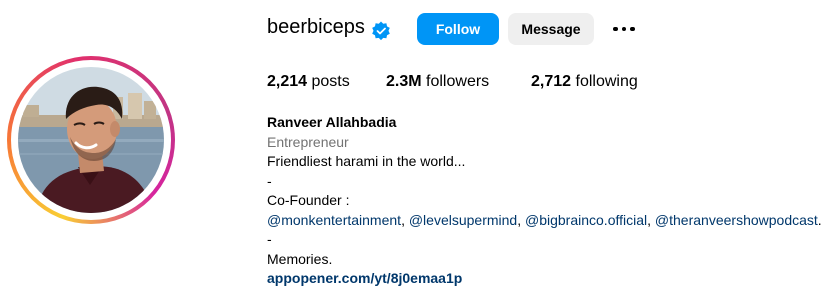 This screenshot has width=828, height=289. What do you see at coordinates (308, 141) in the screenshot?
I see `category-label: Entrepreneur` at bounding box center [308, 141].